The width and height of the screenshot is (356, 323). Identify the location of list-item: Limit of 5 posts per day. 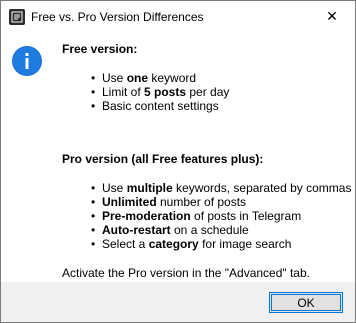
(207, 92).